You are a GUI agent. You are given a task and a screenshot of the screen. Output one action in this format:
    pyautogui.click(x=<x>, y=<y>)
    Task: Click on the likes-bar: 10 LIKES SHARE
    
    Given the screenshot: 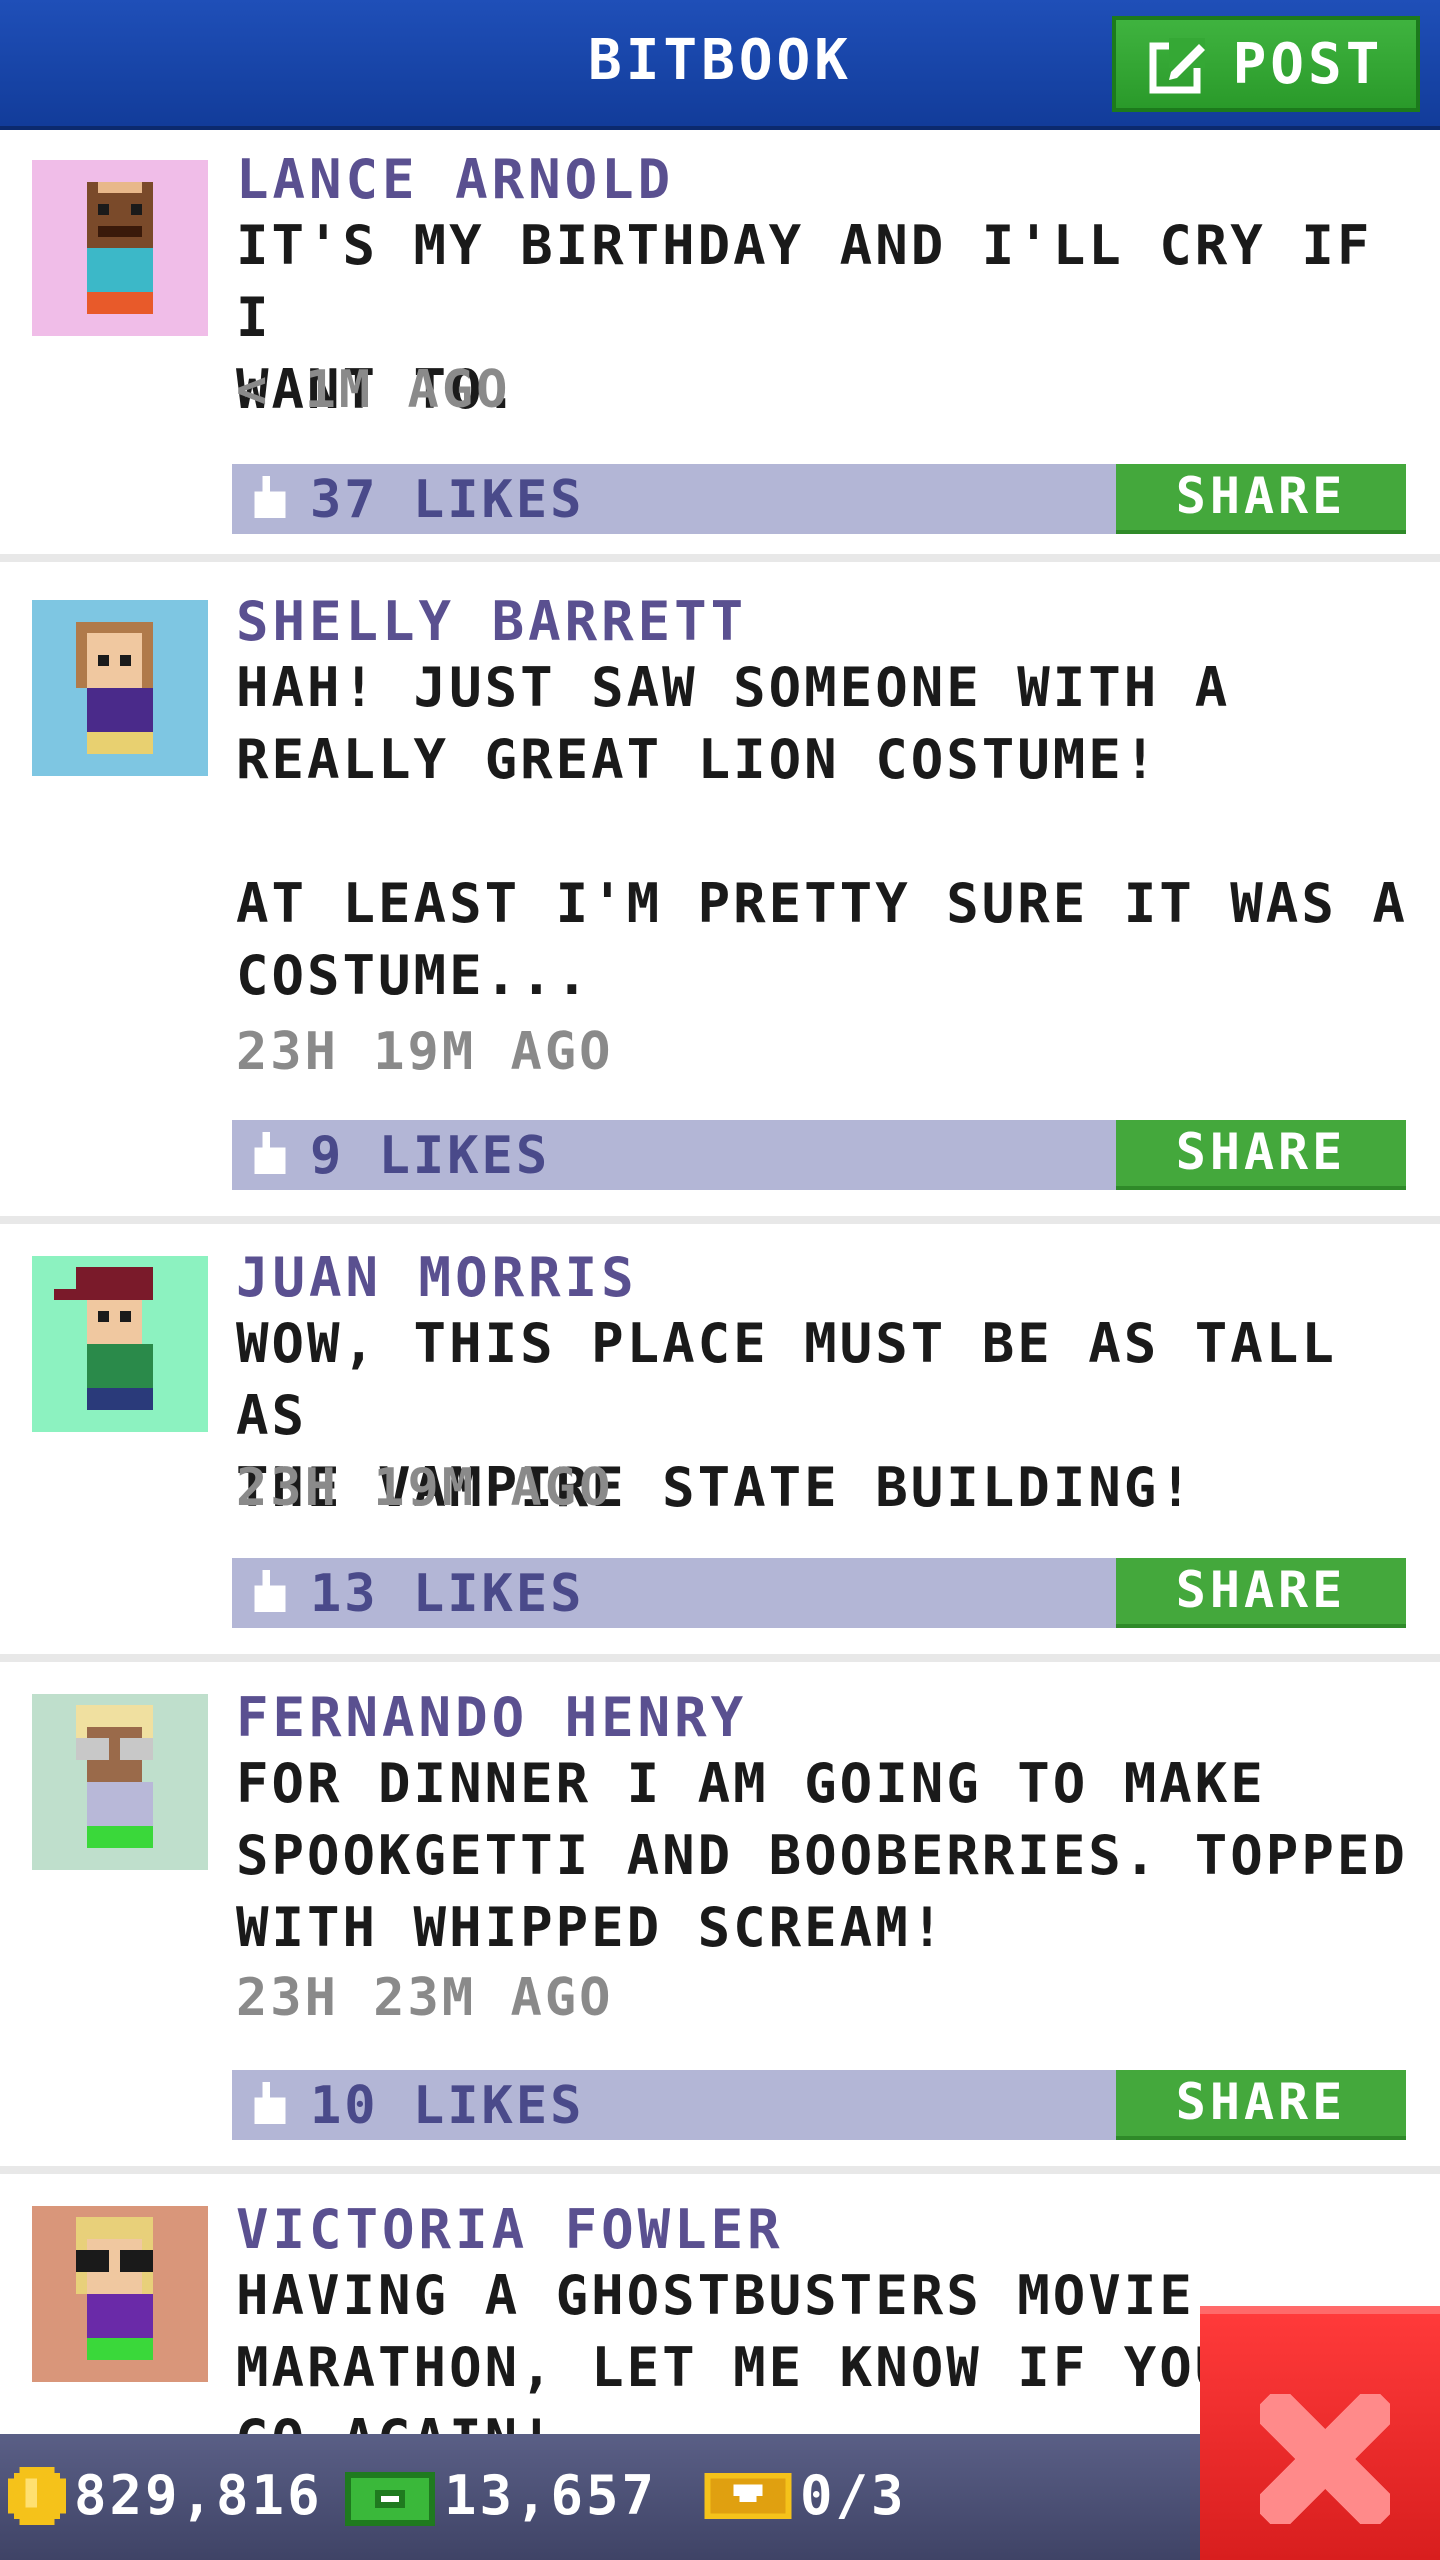 What is the action you would take?
    pyautogui.click(x=819, y=2105)
    